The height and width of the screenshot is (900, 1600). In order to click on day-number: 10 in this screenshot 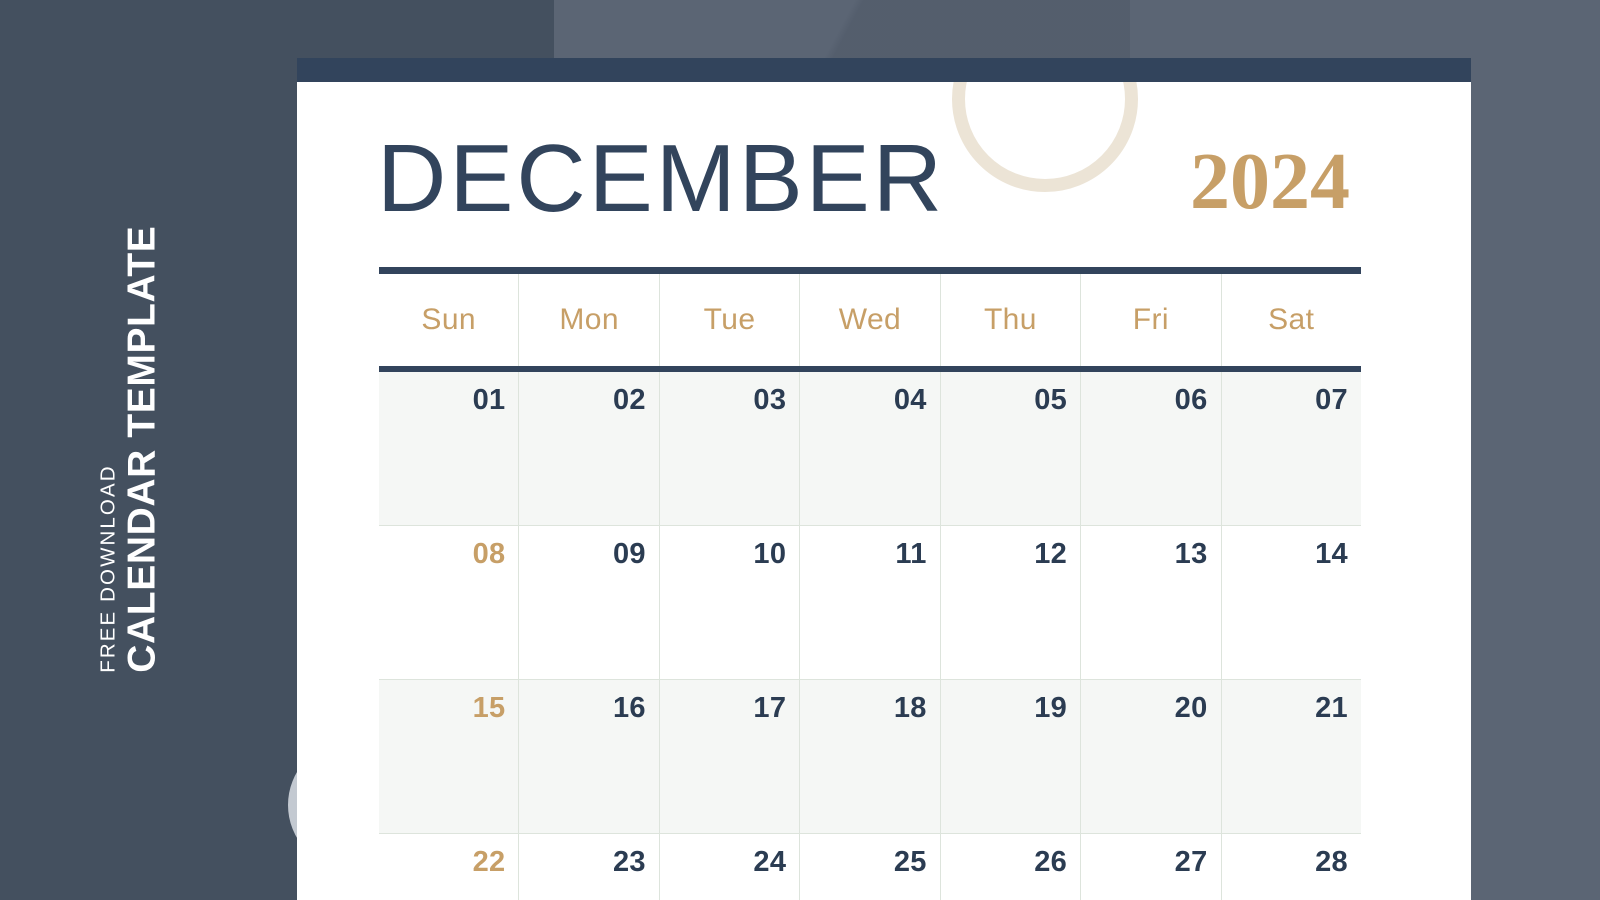, I will do `click(770, 554)`.